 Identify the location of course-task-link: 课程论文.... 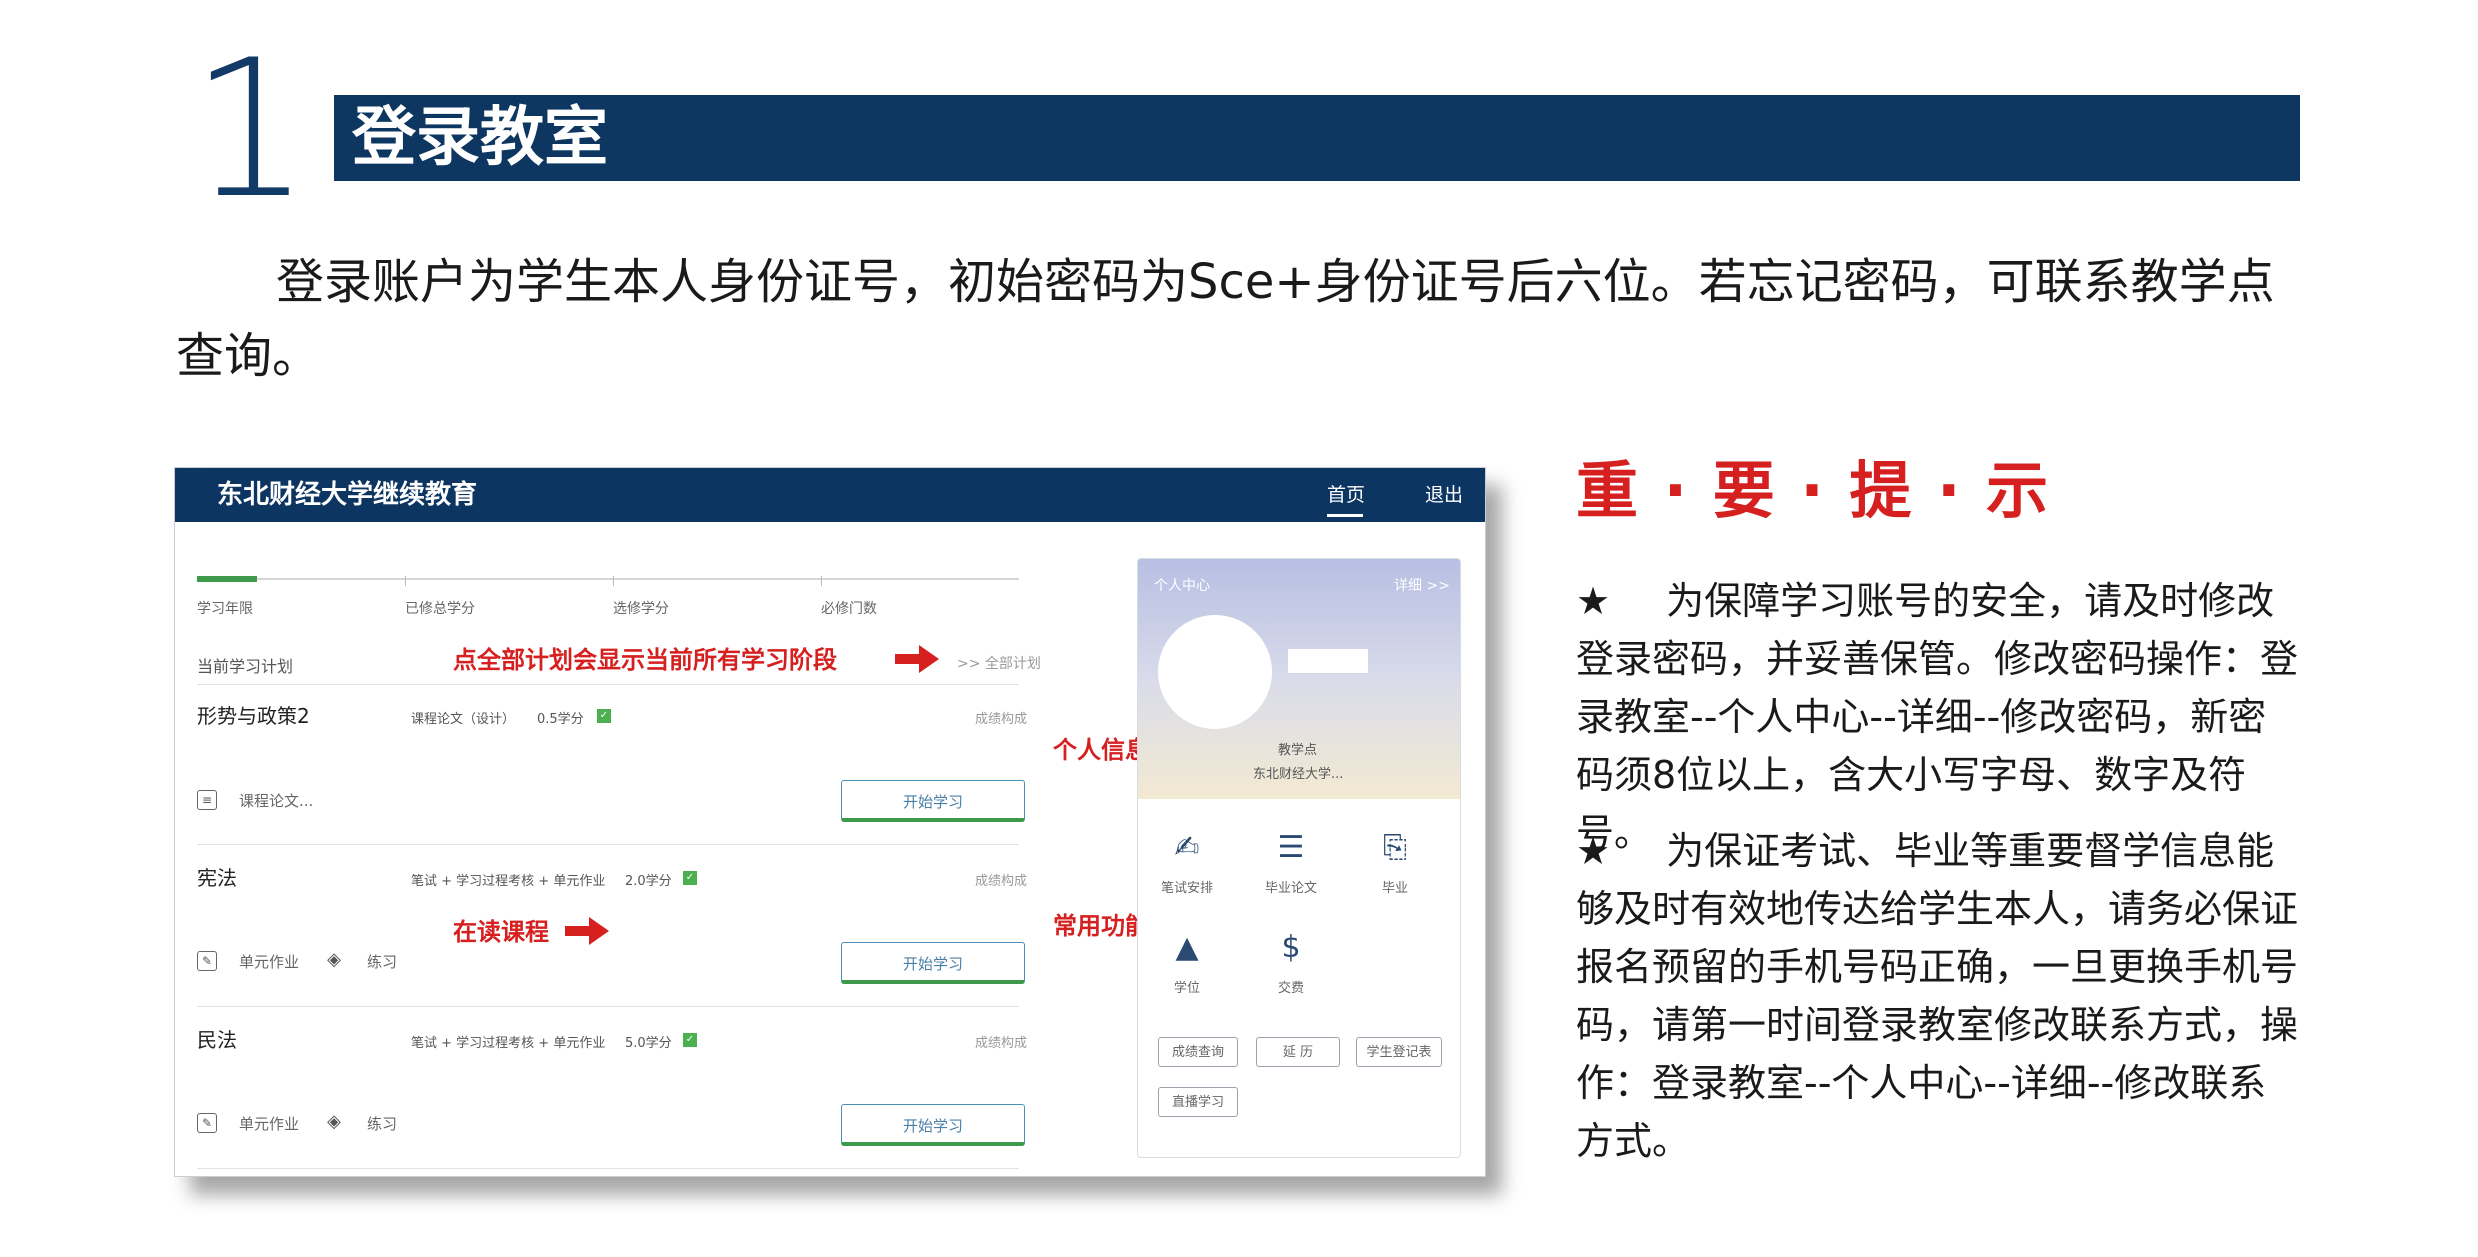
(276, 800).